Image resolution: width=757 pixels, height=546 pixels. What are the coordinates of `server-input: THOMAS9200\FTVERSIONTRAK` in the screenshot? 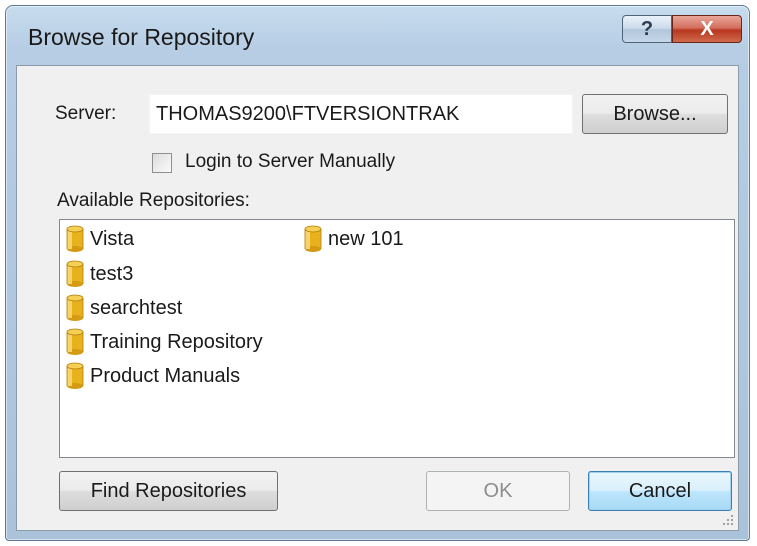 It's located at (361, 114).